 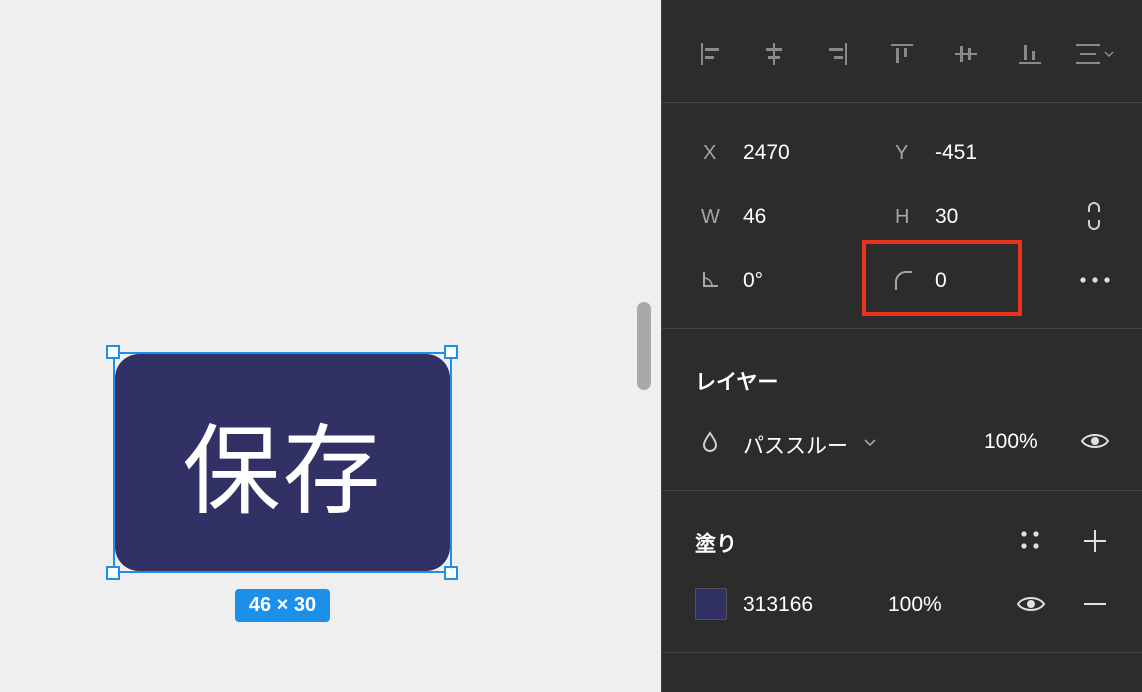 What do you see at coordinates (711, 604) in the screenshot?
I see `fill-color-swatch` at bounding box center [711, 604].